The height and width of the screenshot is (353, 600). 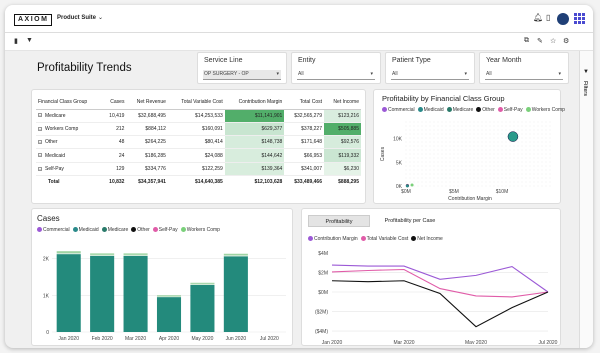 I want to click on column-header: Total Variable Cost, so click(x=196, y=102).